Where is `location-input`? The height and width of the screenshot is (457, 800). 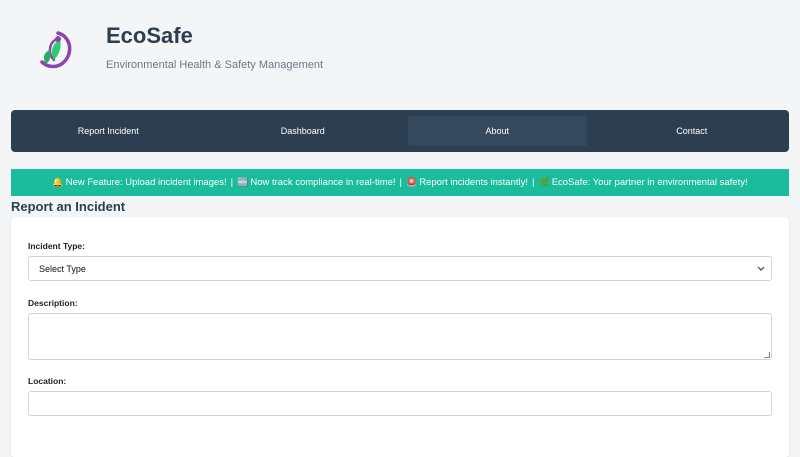 location-input is located at coordinates (400, 403).